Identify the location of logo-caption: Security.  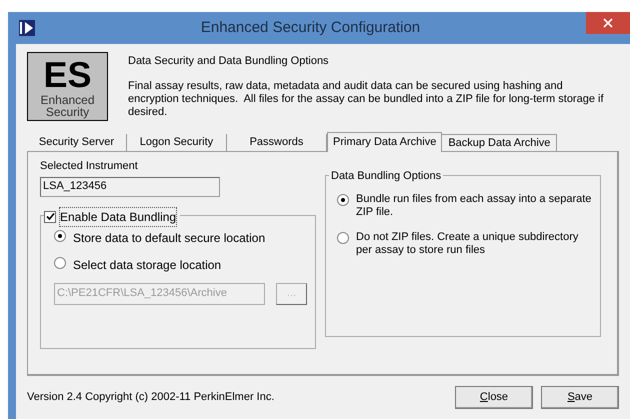
(68, 112).